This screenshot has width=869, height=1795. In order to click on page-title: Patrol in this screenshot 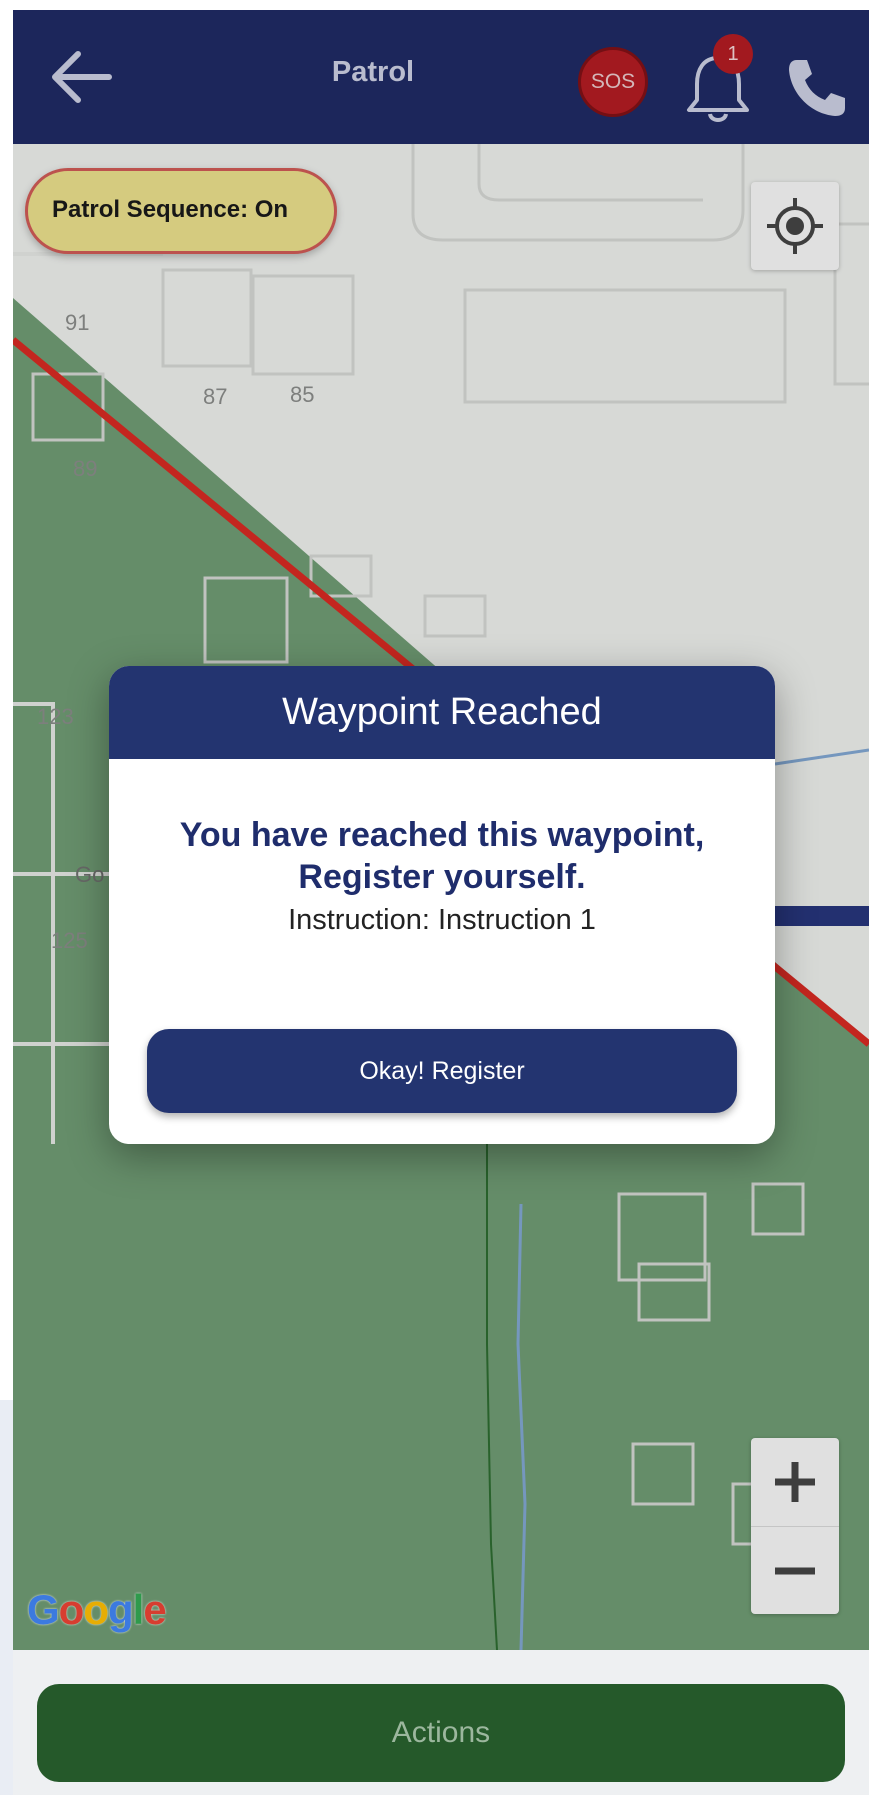, I will do `click(373, 72)`.